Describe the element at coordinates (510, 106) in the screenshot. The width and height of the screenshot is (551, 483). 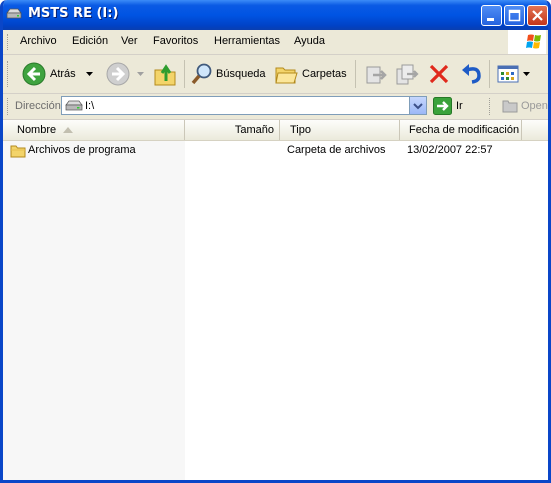
I see `open-folder-icon` at that location.